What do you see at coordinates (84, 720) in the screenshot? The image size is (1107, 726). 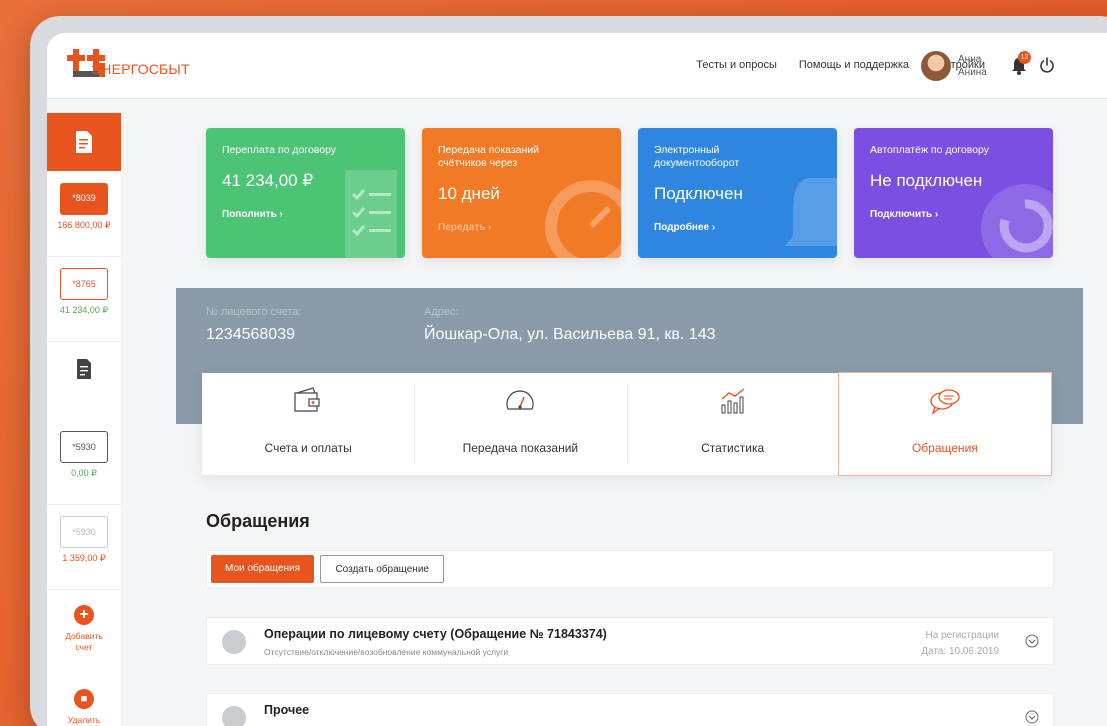 I see `delete-account-label: Удалить` at bounding box center [84, 720].